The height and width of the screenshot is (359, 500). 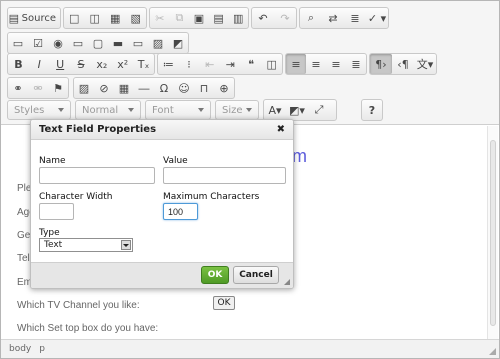 I want to click on colors-group: A▾ ◩▾ ⤢, so click(x=300, y=110).